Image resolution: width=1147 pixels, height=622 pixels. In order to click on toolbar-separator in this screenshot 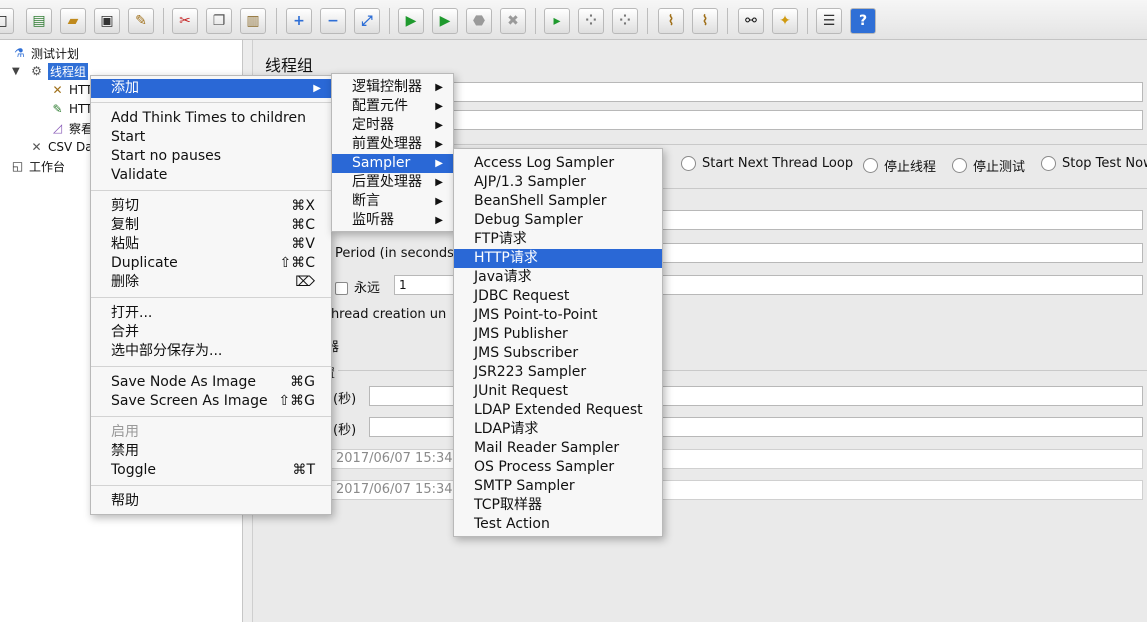, I will do `click(807, 21)`.